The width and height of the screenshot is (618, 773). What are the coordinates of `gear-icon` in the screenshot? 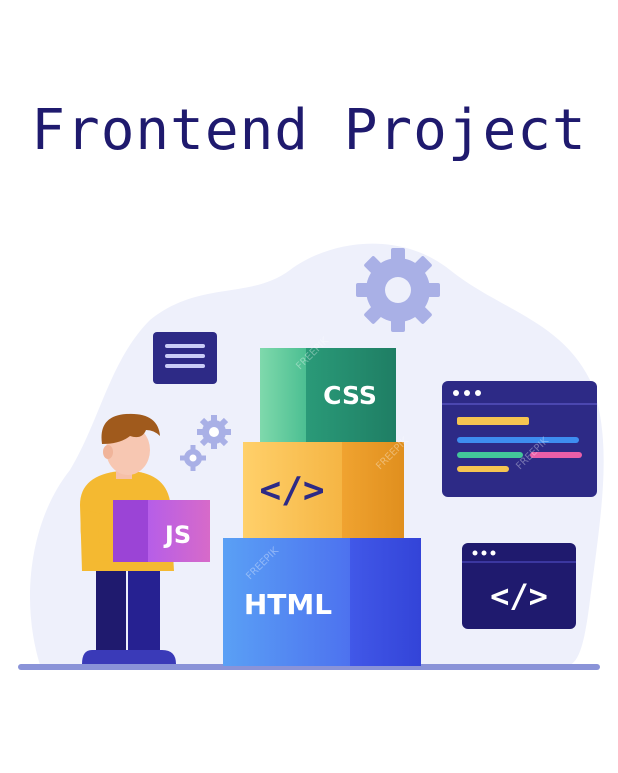 It's located at (398, 290).